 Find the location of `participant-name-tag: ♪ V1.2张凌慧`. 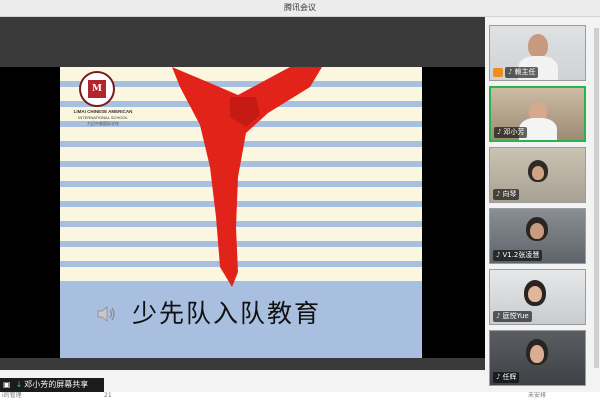

participant-name-tag: ♪ V1.2张凌慧 is located at coordinates (518, 255).